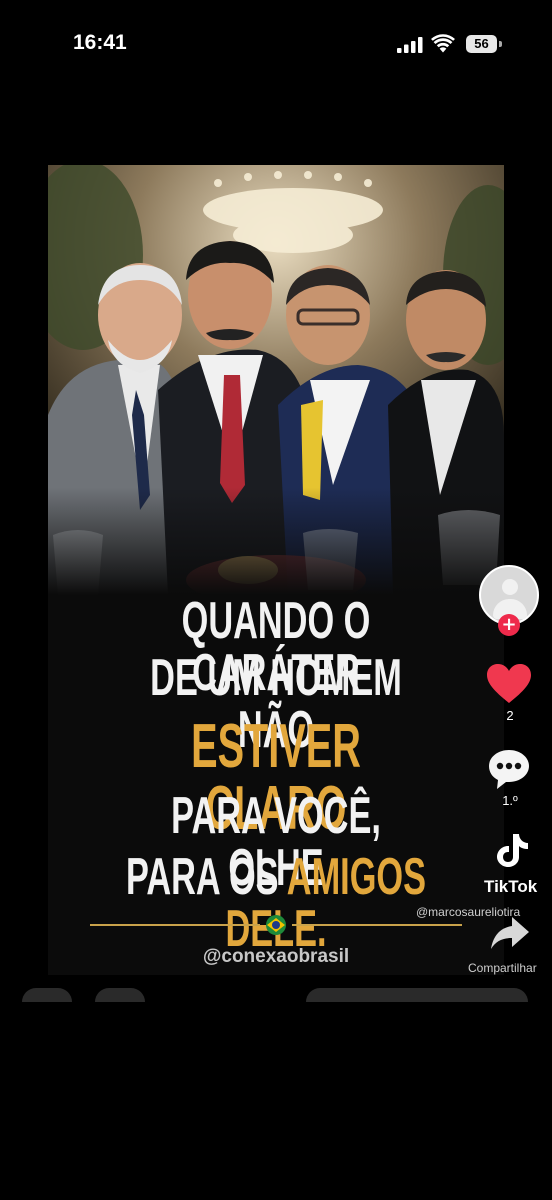 This screenshot has height=1200, width=552. Describe the element at coordinates (511, 886) in the screenshot. I see `tiktok-wordmark: TikTok` at that location.